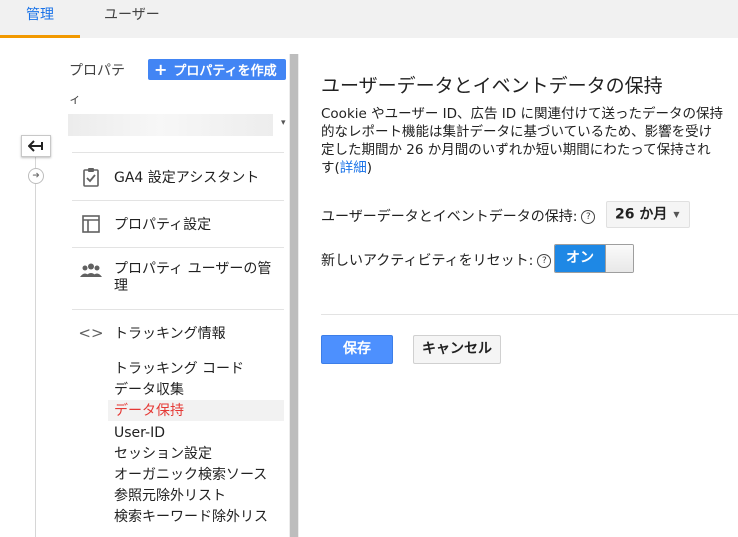  Describe the element at coordinates (580, 258) in the screenshot. I see `toggle-on-label: オン` at that location.